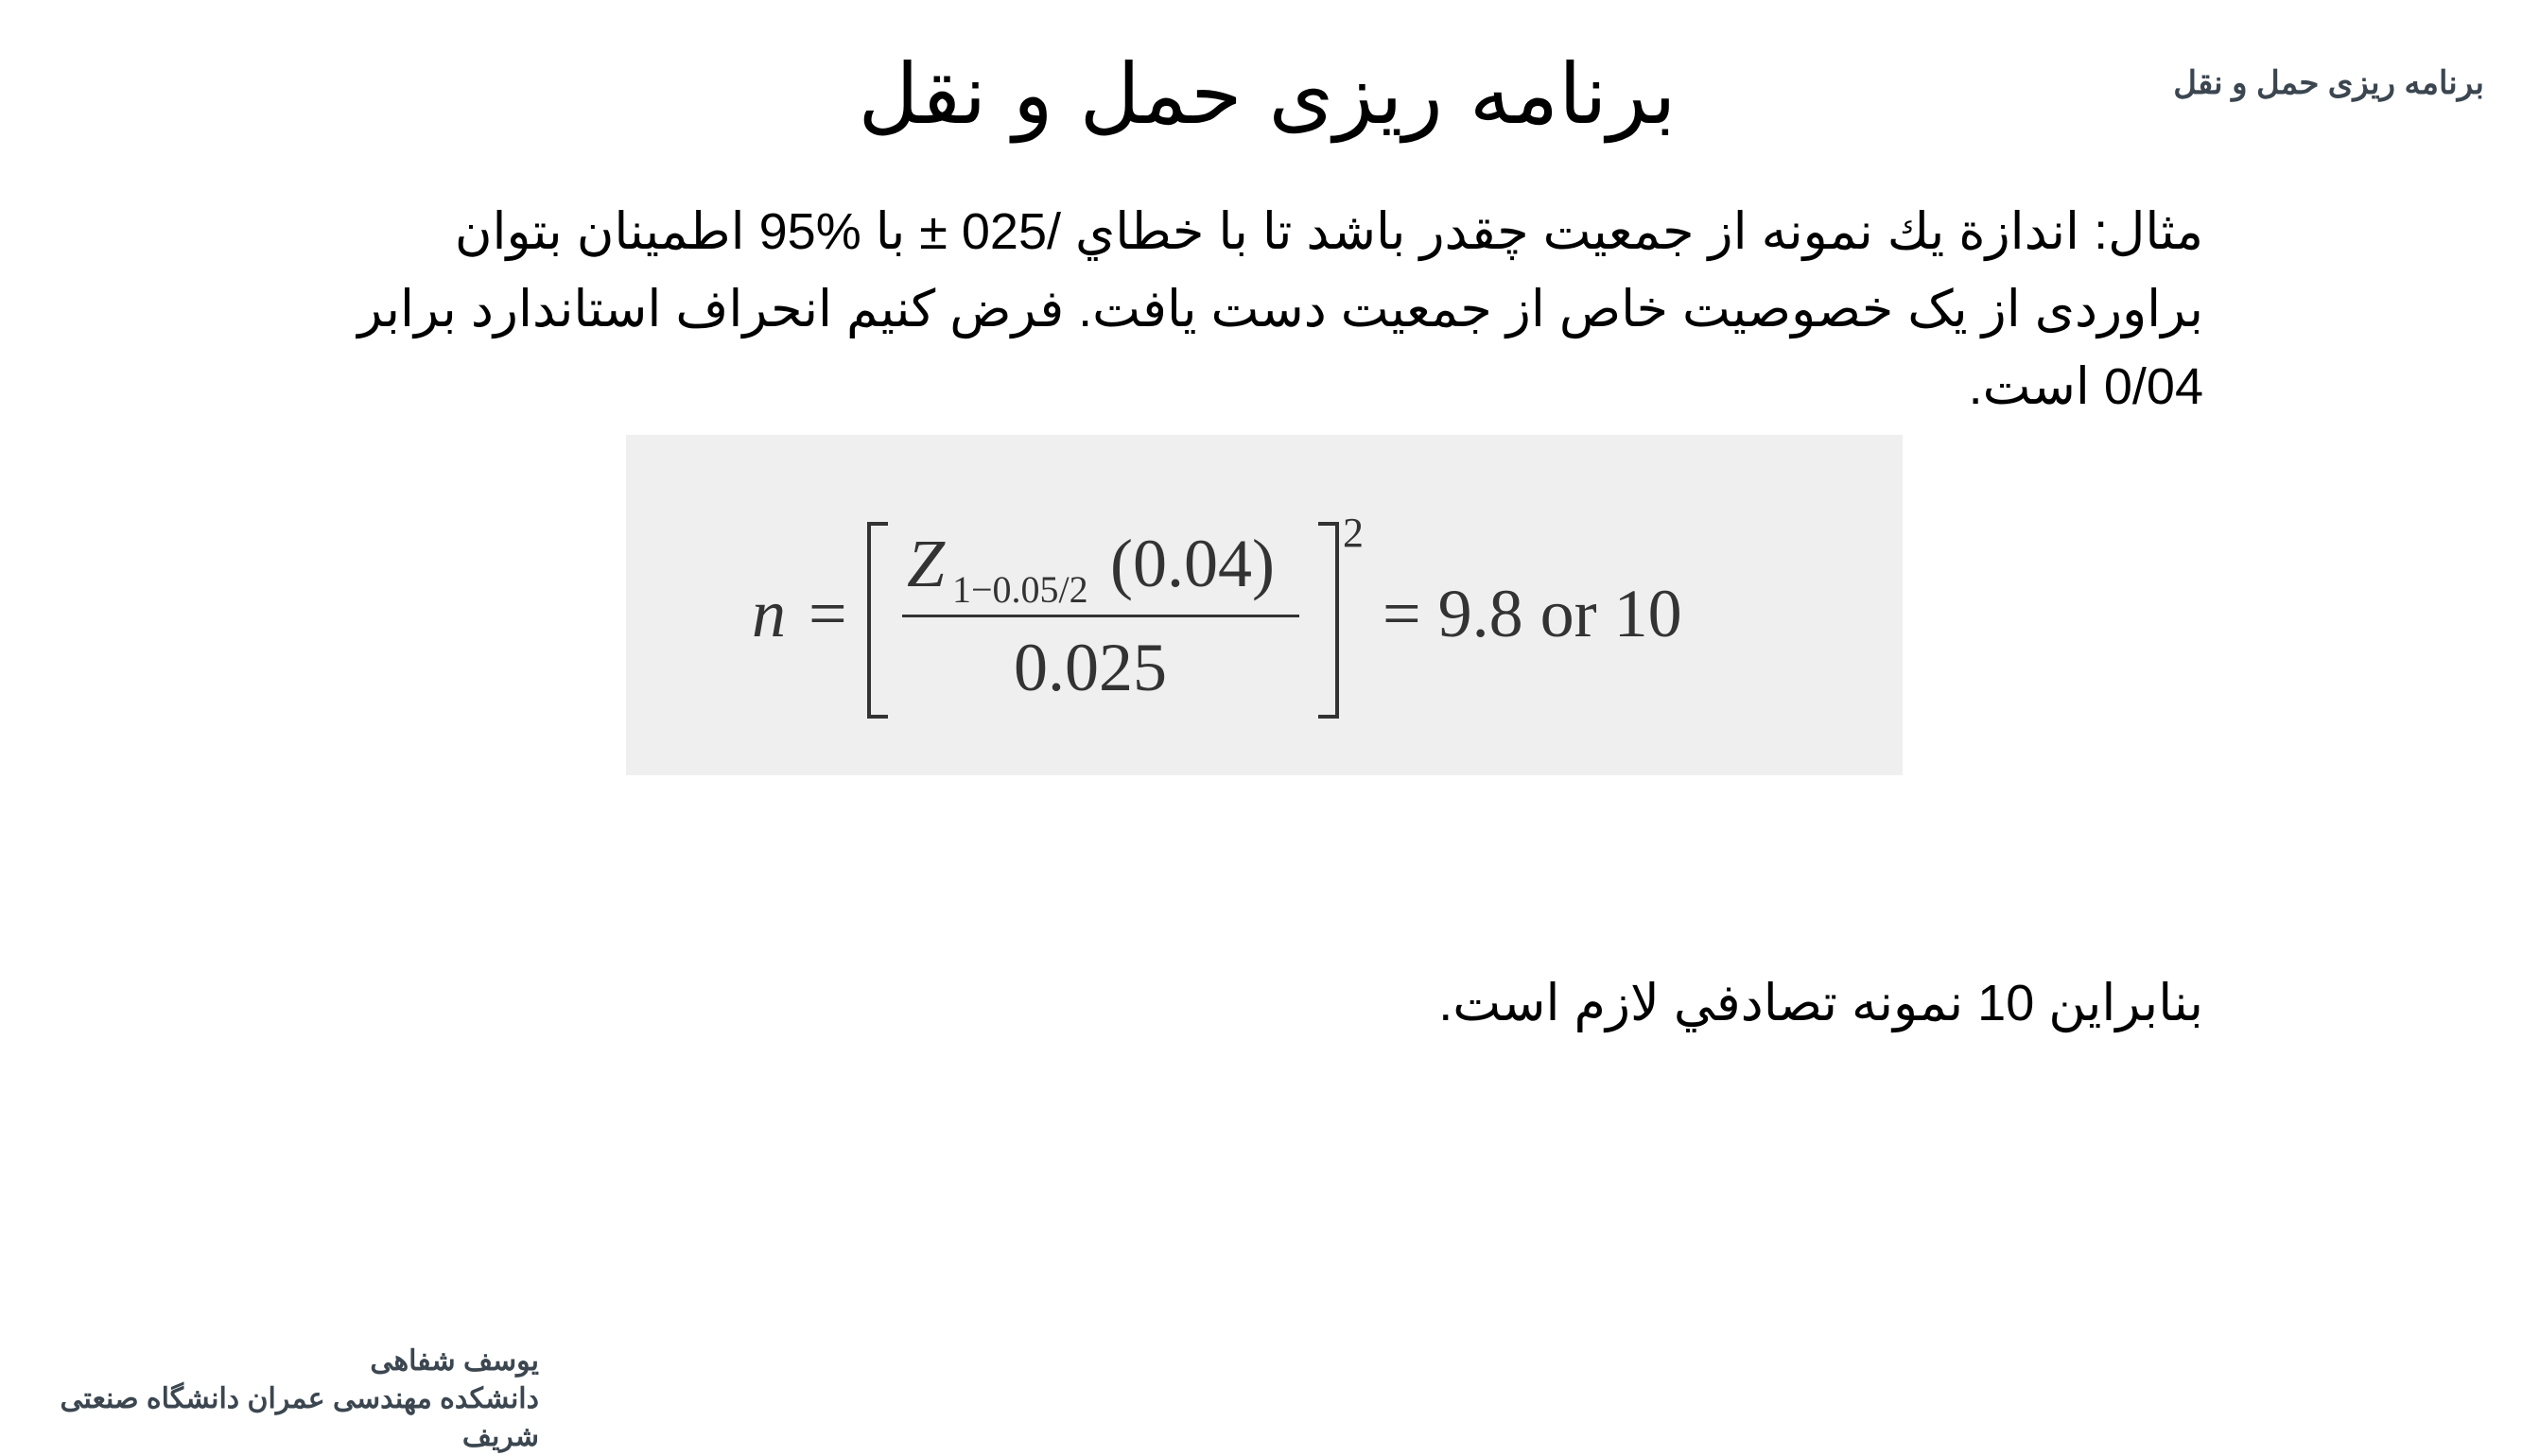 The width and height of the screenshot is (2522, 1456). Describe the element at coordinates (299, 1417) in the screenshot. I see `footer-affiliation: دانشکده مهندسی عمران دانشگاه صنعتی شریف` at that location.